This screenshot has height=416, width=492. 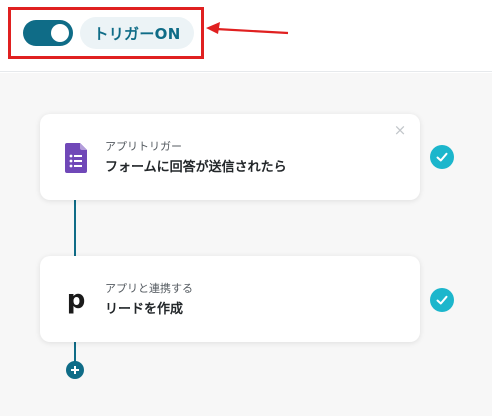 I want to click on google-forms-icon, so click(x=76, y=158).